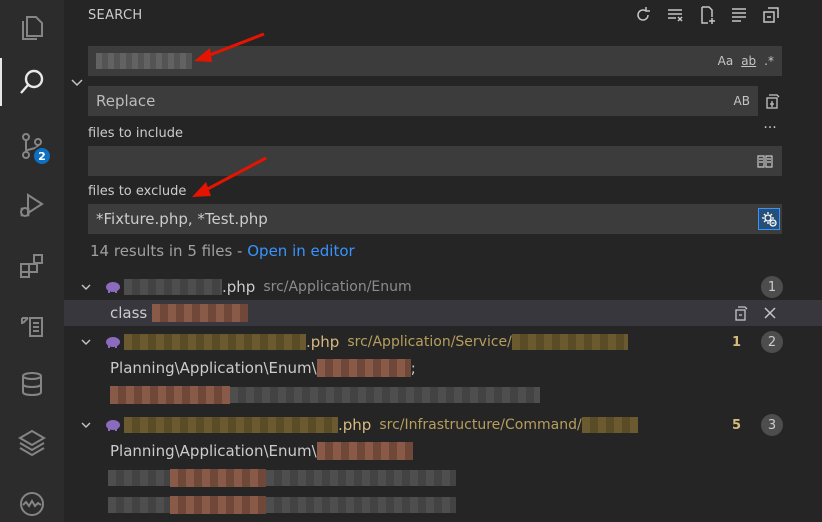 The height and width of the screenshot is (522, 822). What do you see at coordinates (423, 101) in the screenshot?
I see `replace-input: Replace AB` at bounding box center [423, 101].